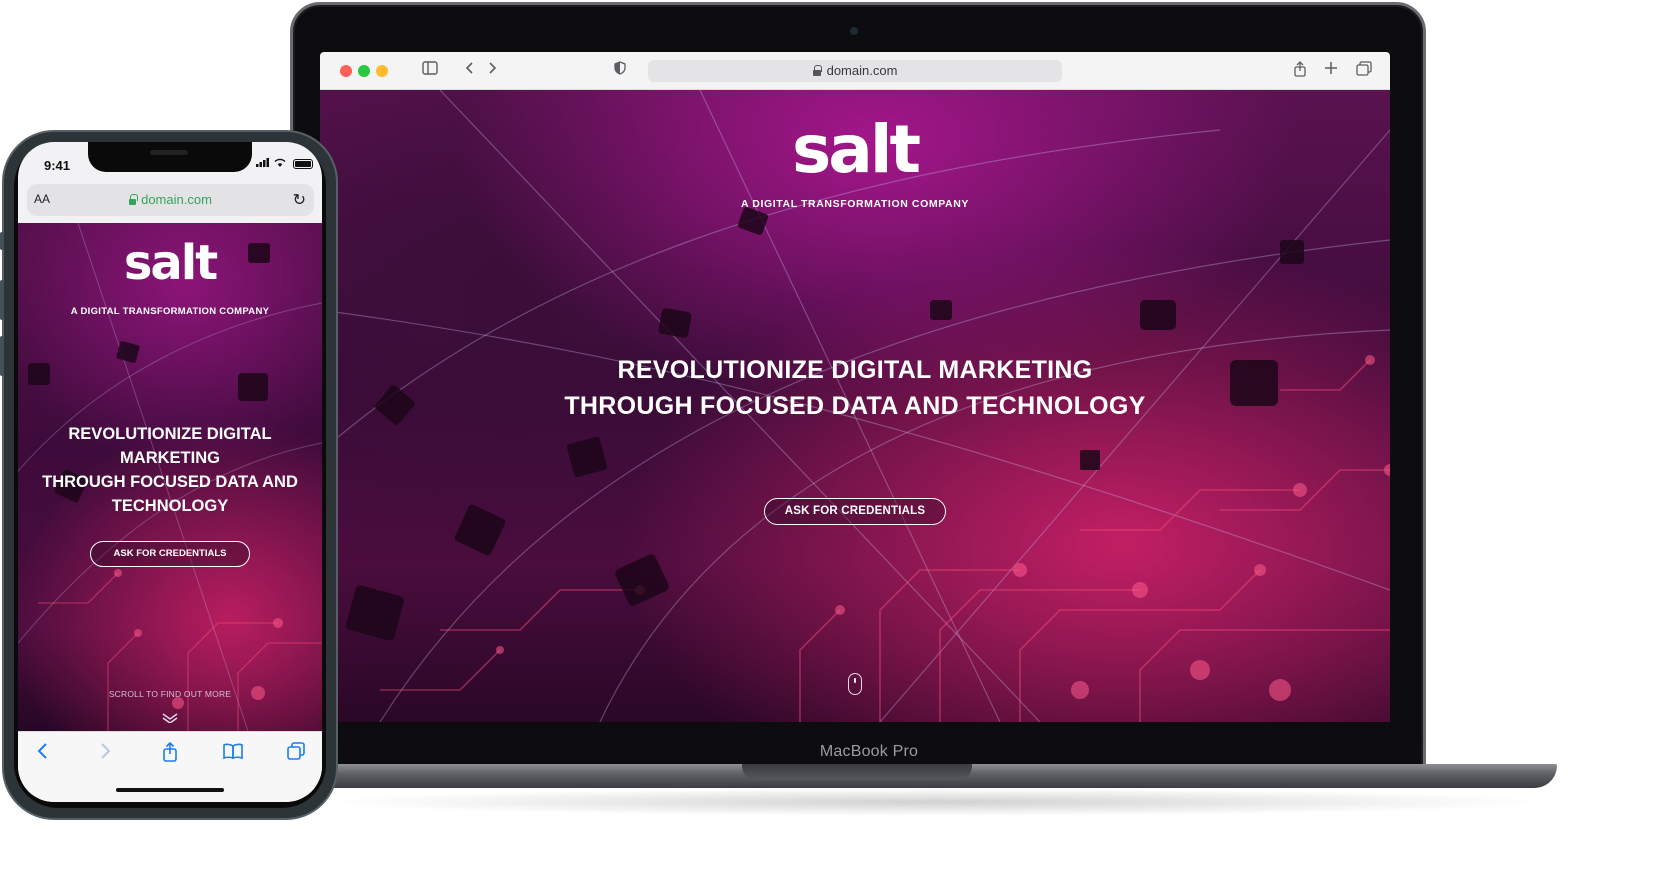 The height and width of the screenshot is (877, 1666). I want to click on new-tab-icon, so click(1331, 71).